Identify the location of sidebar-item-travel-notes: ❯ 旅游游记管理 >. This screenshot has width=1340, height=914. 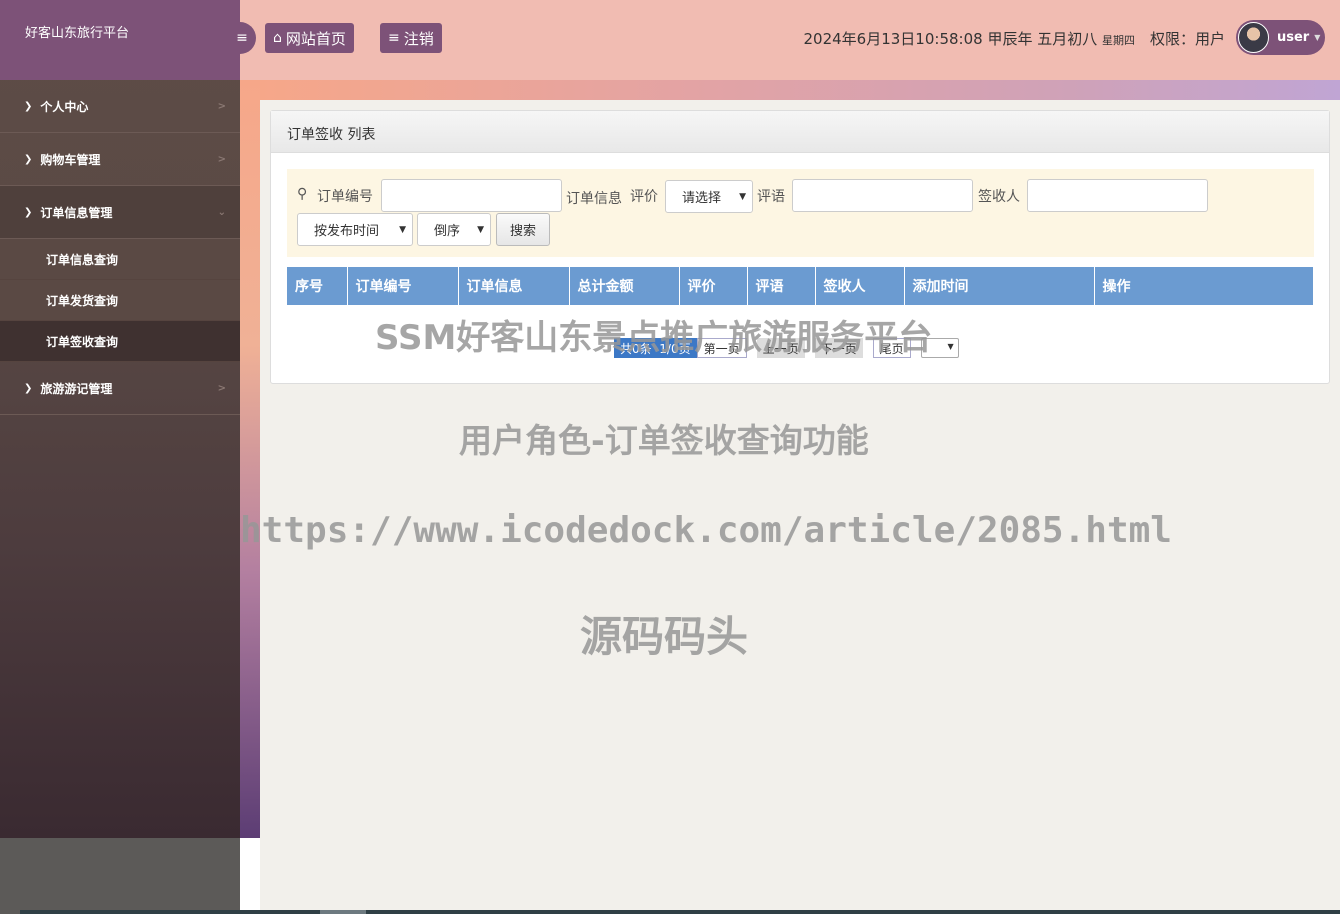
(120, 388).